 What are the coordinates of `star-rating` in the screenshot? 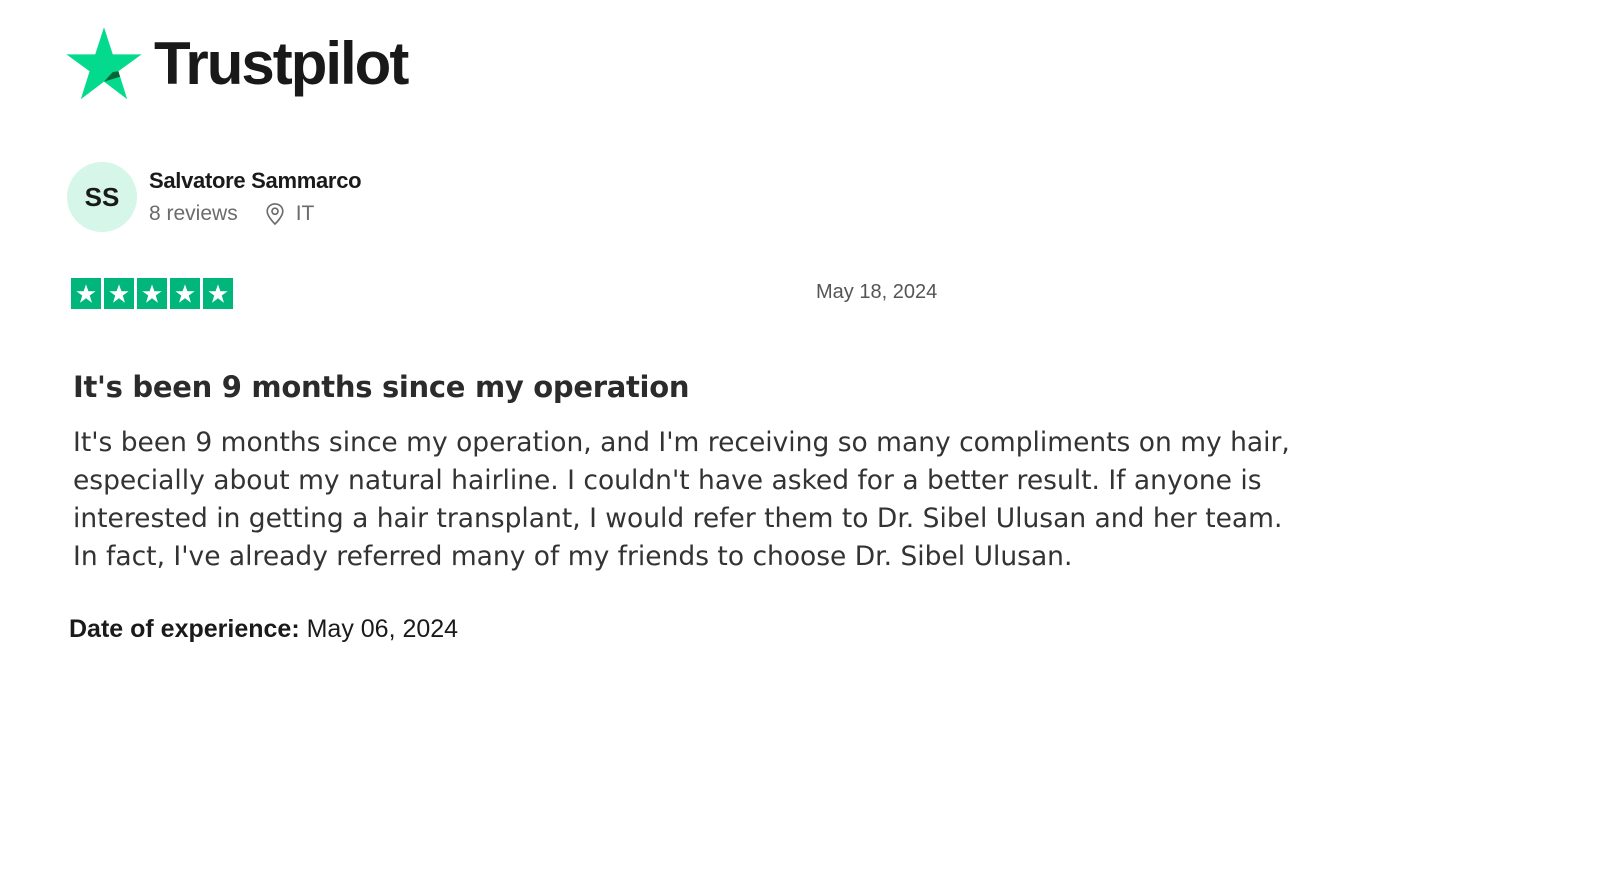 It's located at (152, 293).